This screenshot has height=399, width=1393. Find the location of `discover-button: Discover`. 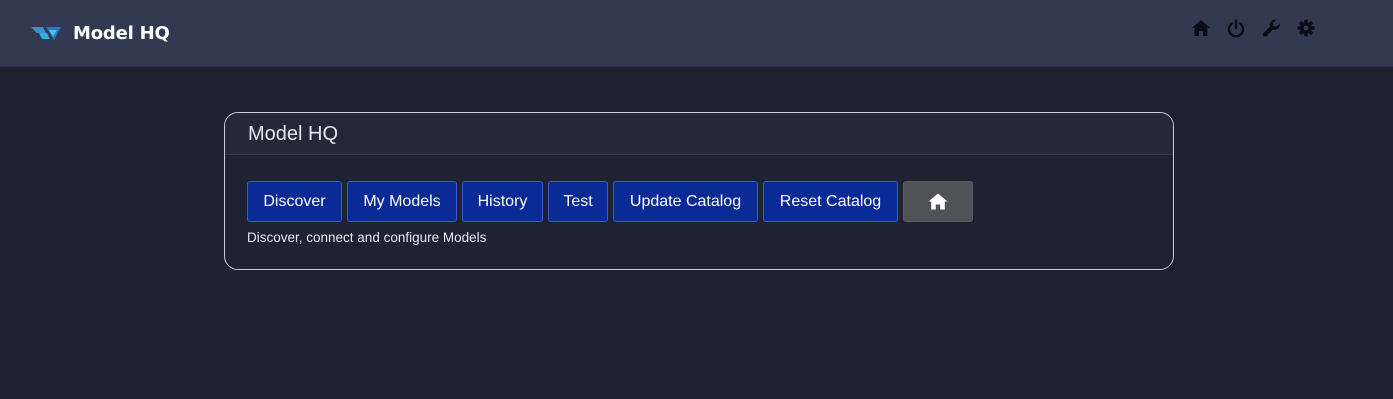

discover-button: Discover is located at coordinates (294, 201).